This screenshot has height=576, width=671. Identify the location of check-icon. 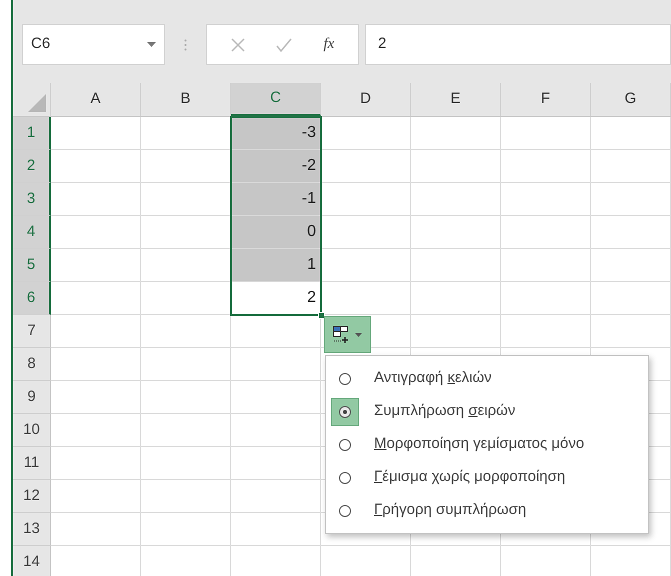
(284, 45).